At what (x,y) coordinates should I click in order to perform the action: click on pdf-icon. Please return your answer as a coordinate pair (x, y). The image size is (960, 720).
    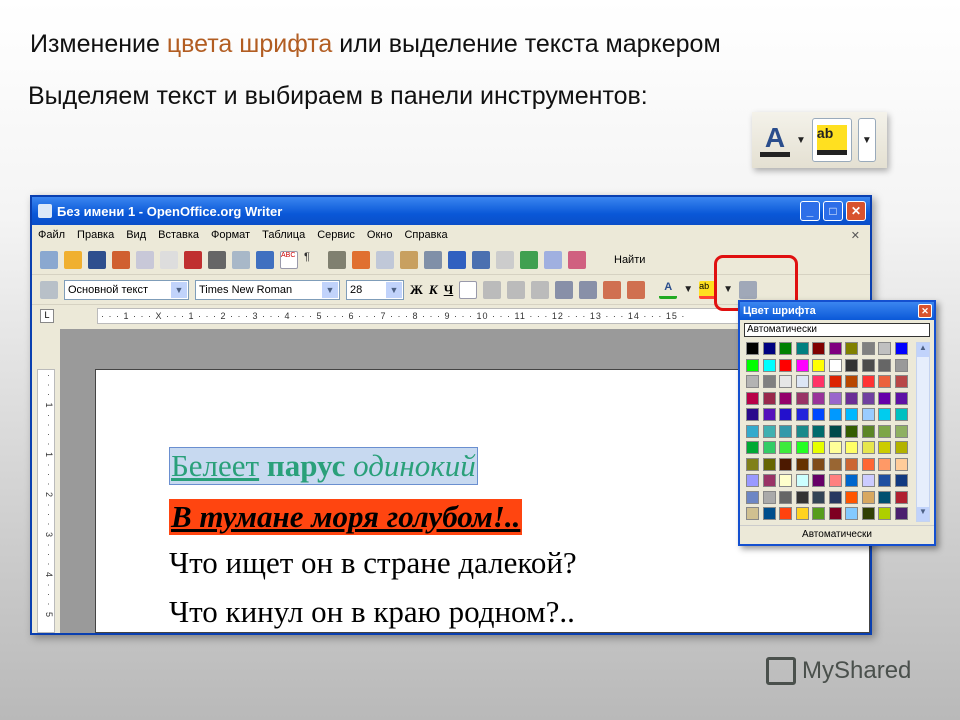
    Looking at the image, I should click on (193, 259).